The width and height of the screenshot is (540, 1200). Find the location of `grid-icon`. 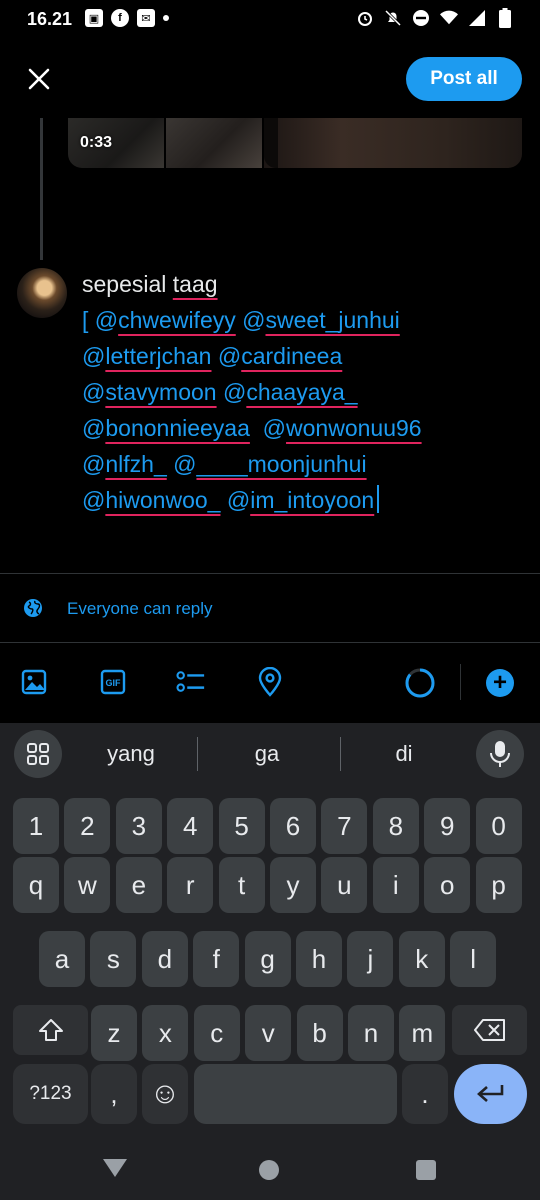

grid-icon is located at coordinates (38, 754).